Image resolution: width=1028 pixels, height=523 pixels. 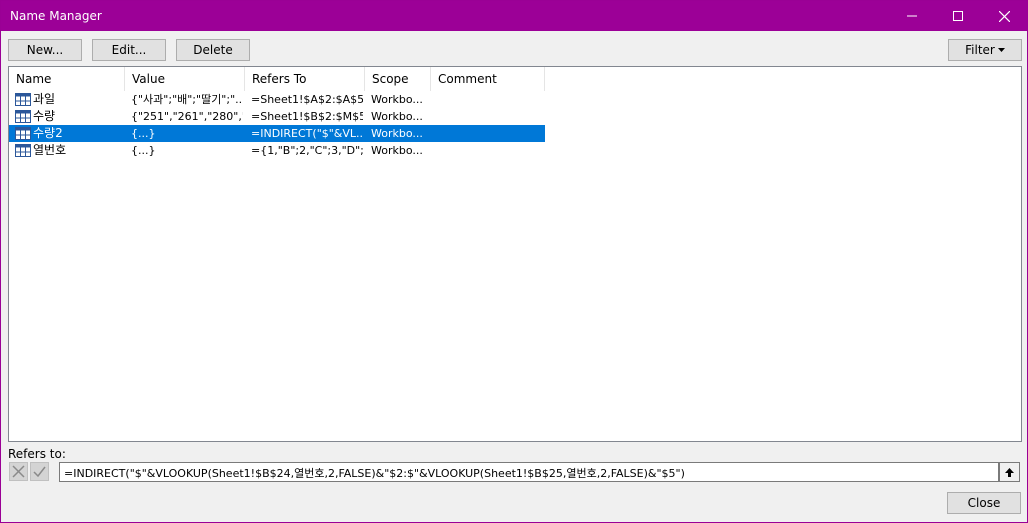 I want to click on collapse-dialog-button, so click(x=1009, y=472).